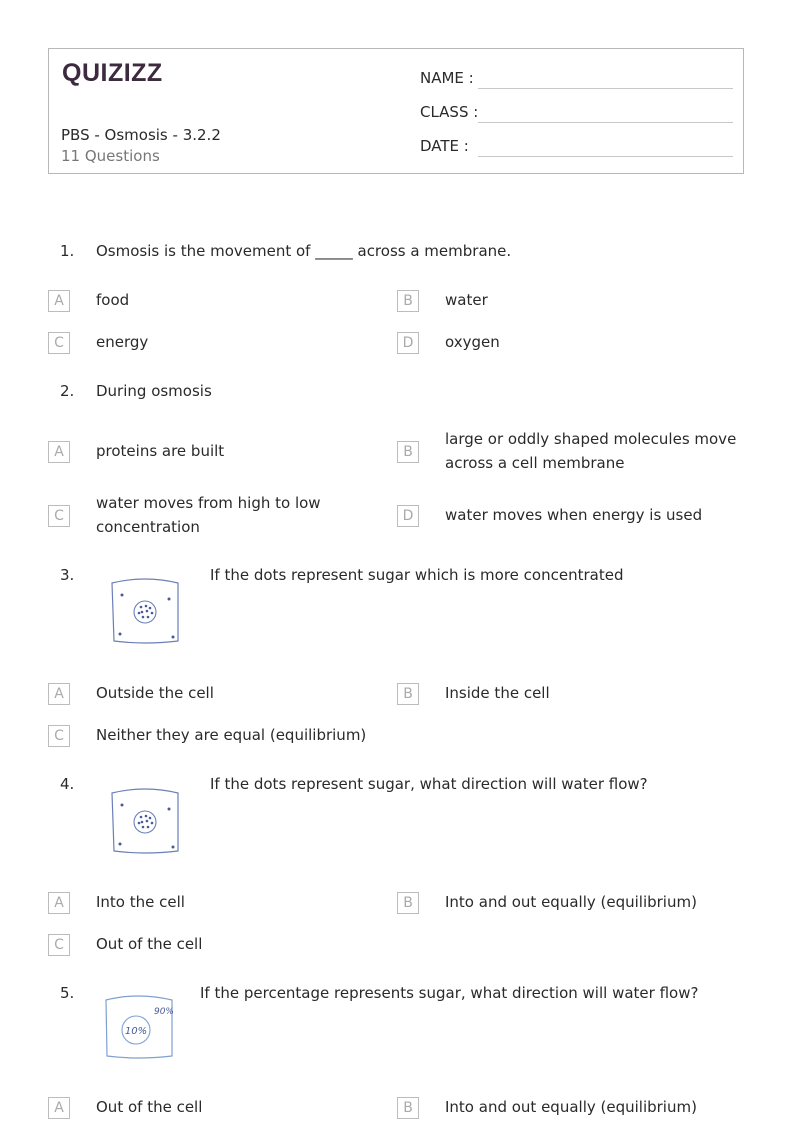  What do you see at coordinates (67, 391) in the screenshot?
I see `question-number: 2.` at bounding box center [67, 391].